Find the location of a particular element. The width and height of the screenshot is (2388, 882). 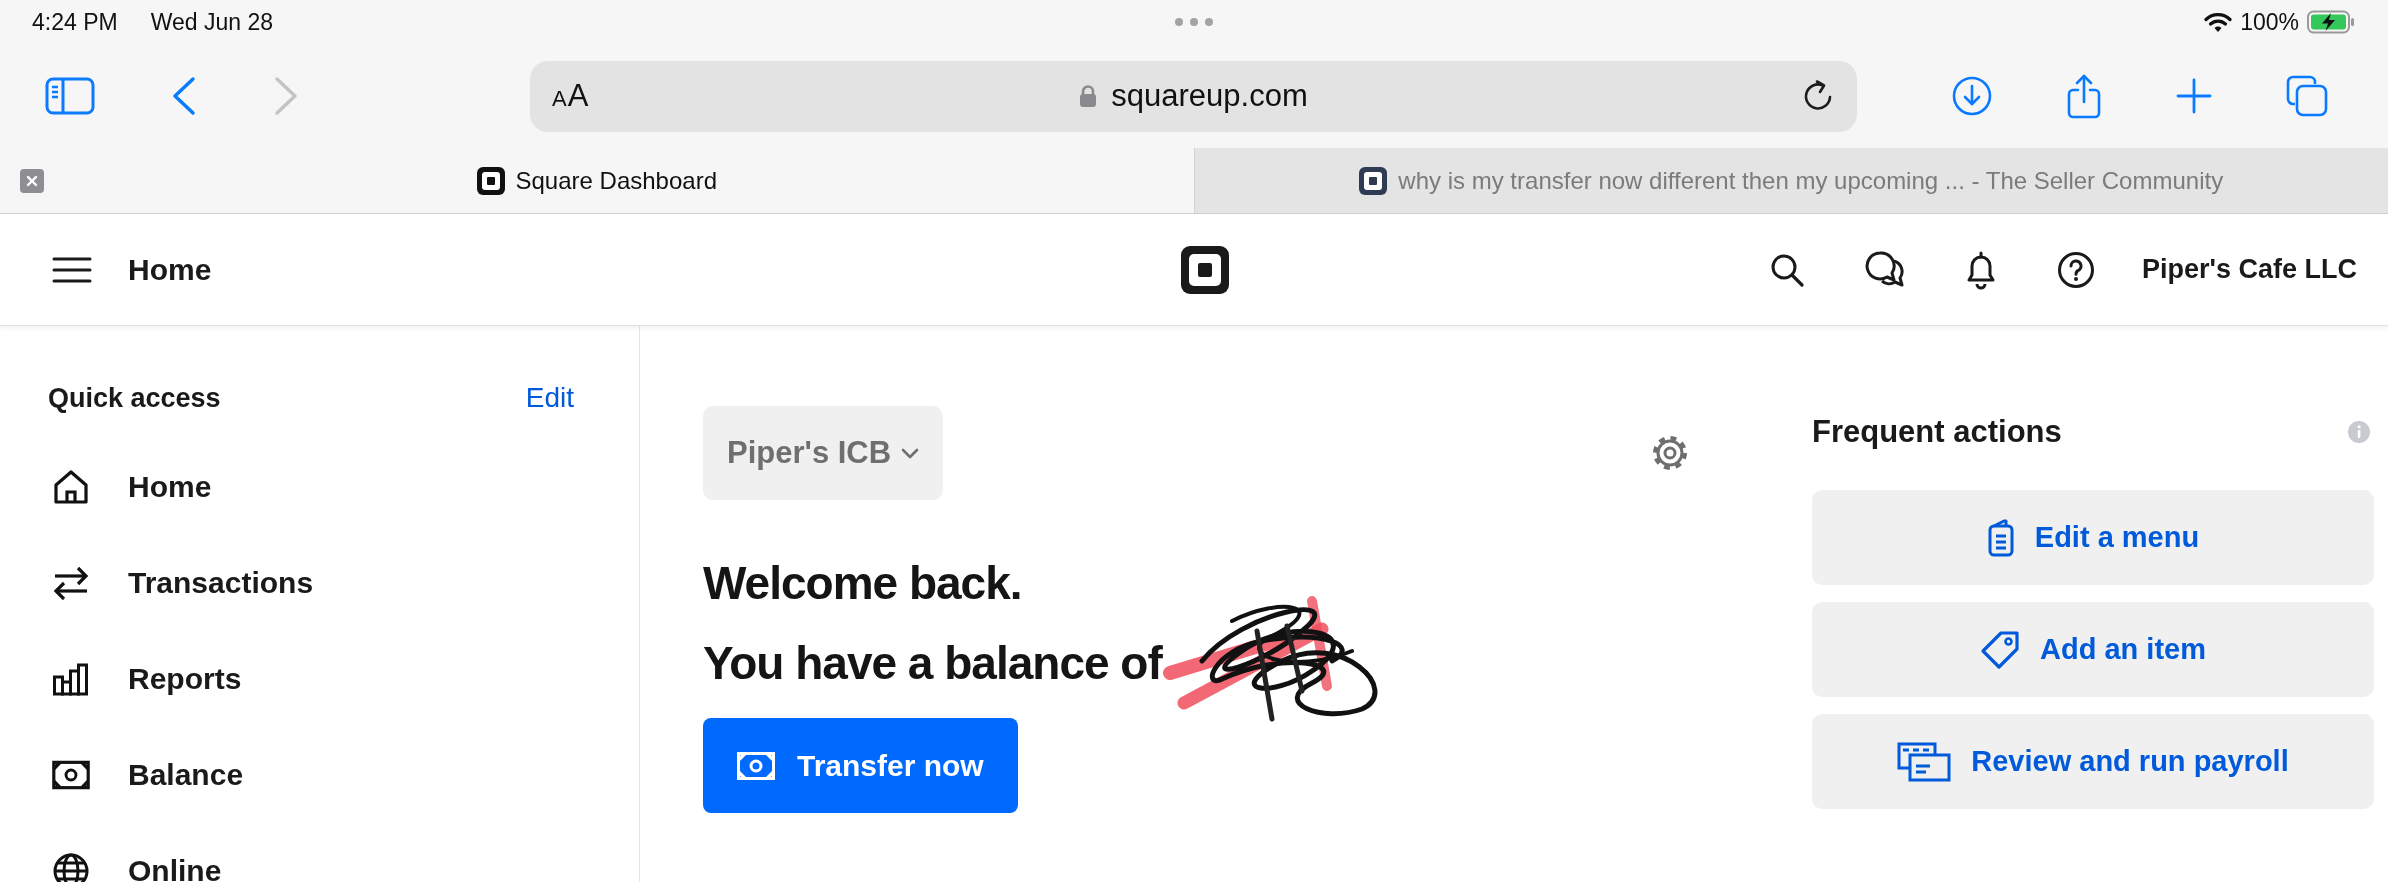

document-icon is located at coordinates (2000, 537).